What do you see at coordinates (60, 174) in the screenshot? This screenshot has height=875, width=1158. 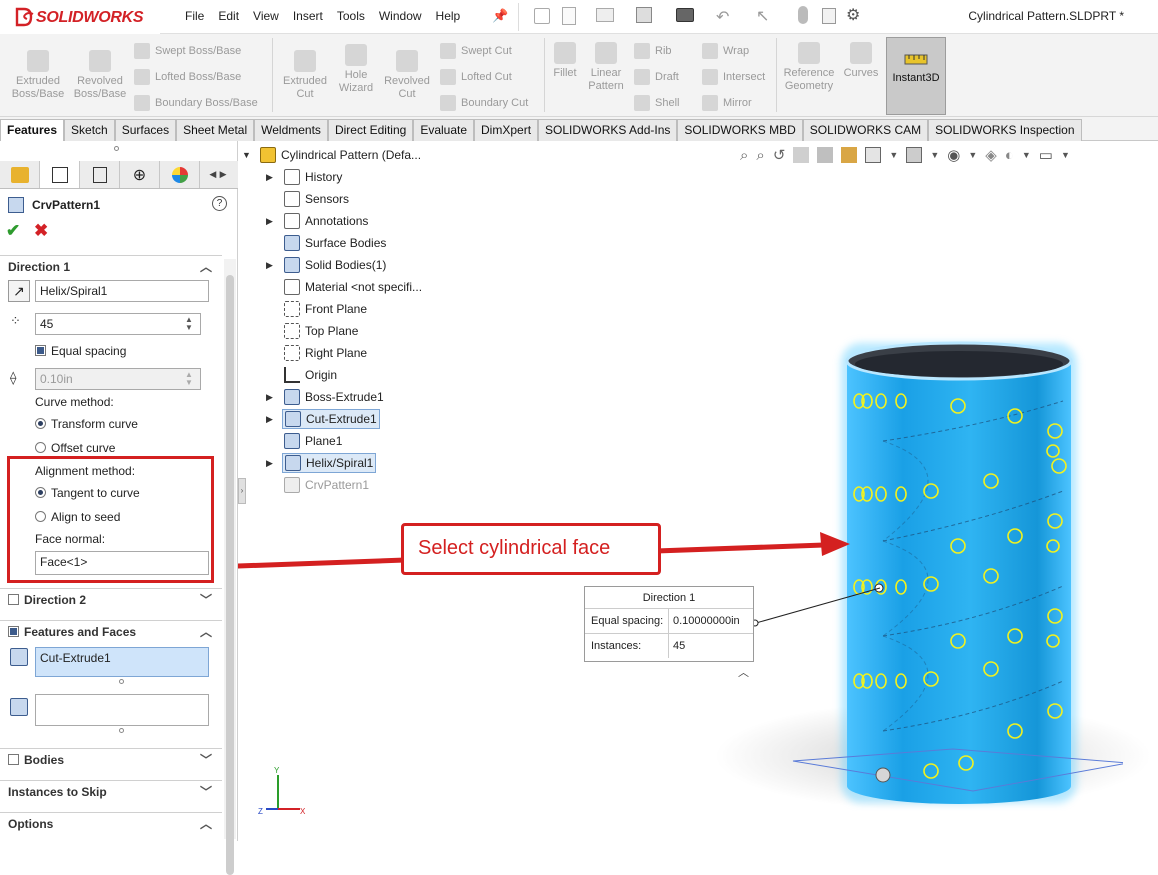 I see `tab-property-manager` at bounding box center [60, 174].